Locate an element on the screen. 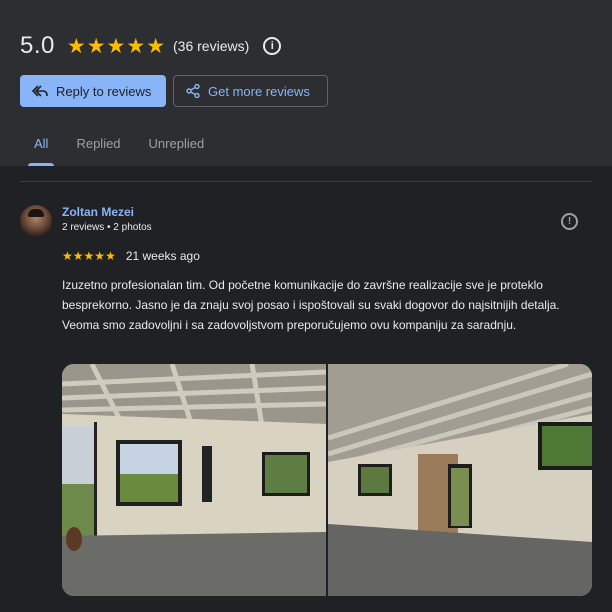  reply-to-reviews-button: Reply to reviews is located at coordinates (93, 91).